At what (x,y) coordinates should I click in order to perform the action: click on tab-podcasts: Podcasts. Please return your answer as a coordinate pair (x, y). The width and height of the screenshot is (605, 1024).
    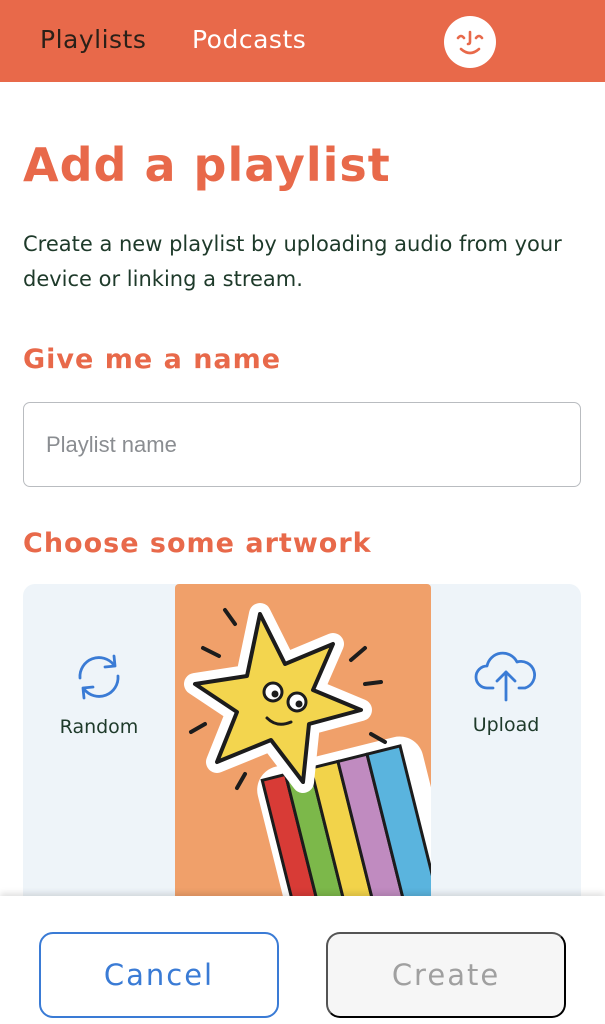
    Looking at the image, I should click on (249, 39).